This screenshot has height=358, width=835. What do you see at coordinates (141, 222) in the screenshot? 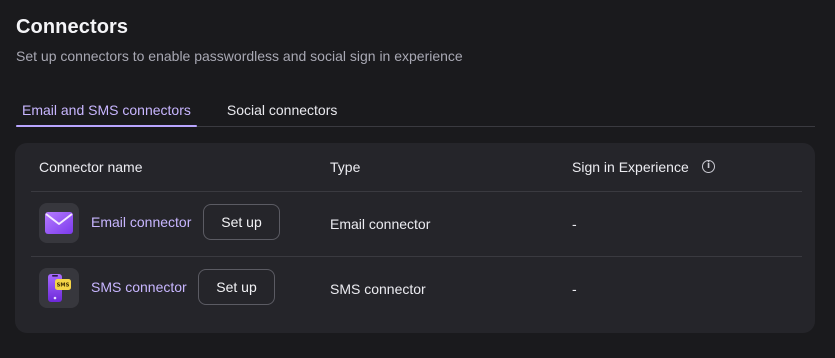
I see `connector-name: Email connector` at bounding box center [141, 222].